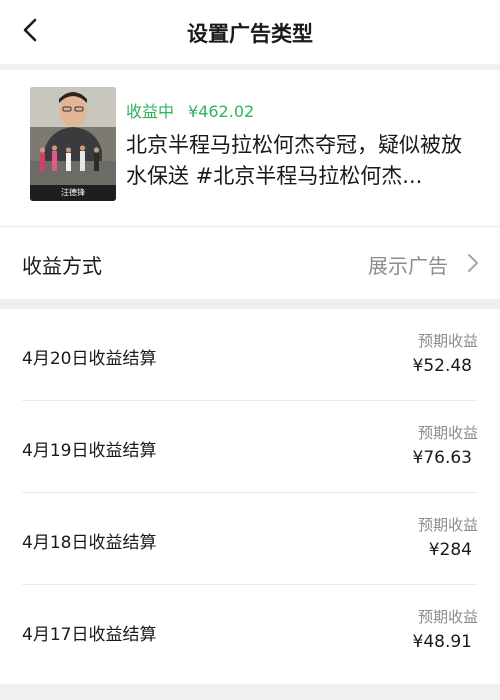 The image size is (500, 700). What do you see at coordinates (450, 550) in the screenshot?
I see `expected-earnings-amount: ¥284` at bounding box center [450, 550].